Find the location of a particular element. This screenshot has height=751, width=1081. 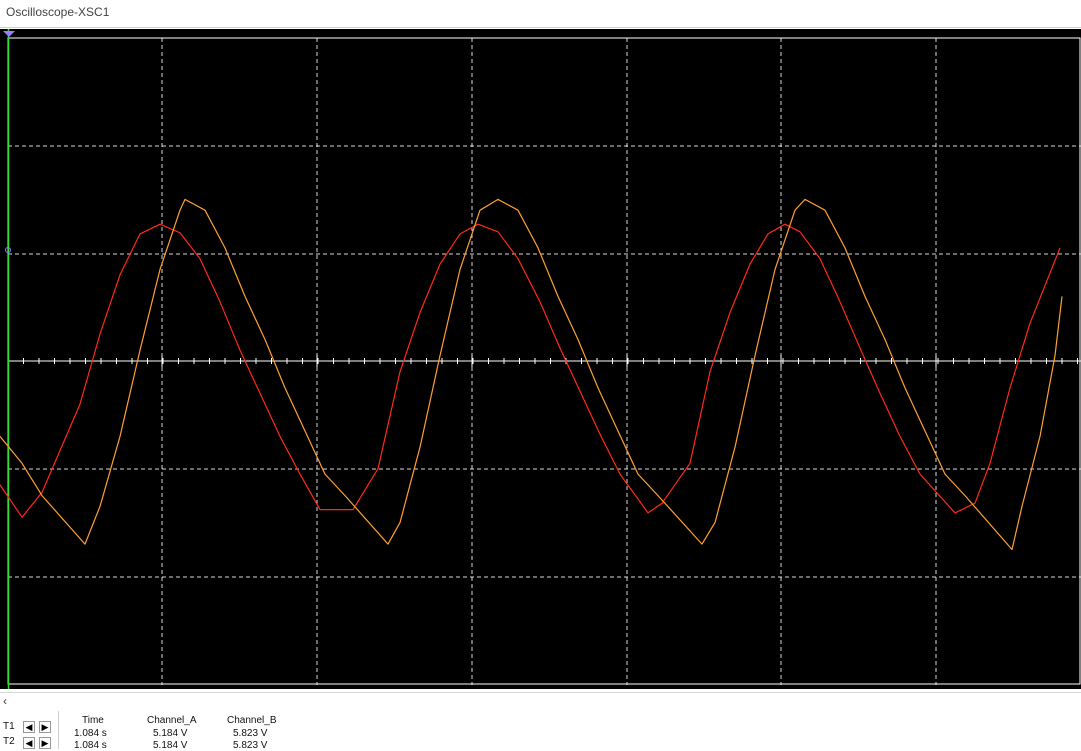

t2-channel-a: 5.184 V is located at coordinates (170, 745).